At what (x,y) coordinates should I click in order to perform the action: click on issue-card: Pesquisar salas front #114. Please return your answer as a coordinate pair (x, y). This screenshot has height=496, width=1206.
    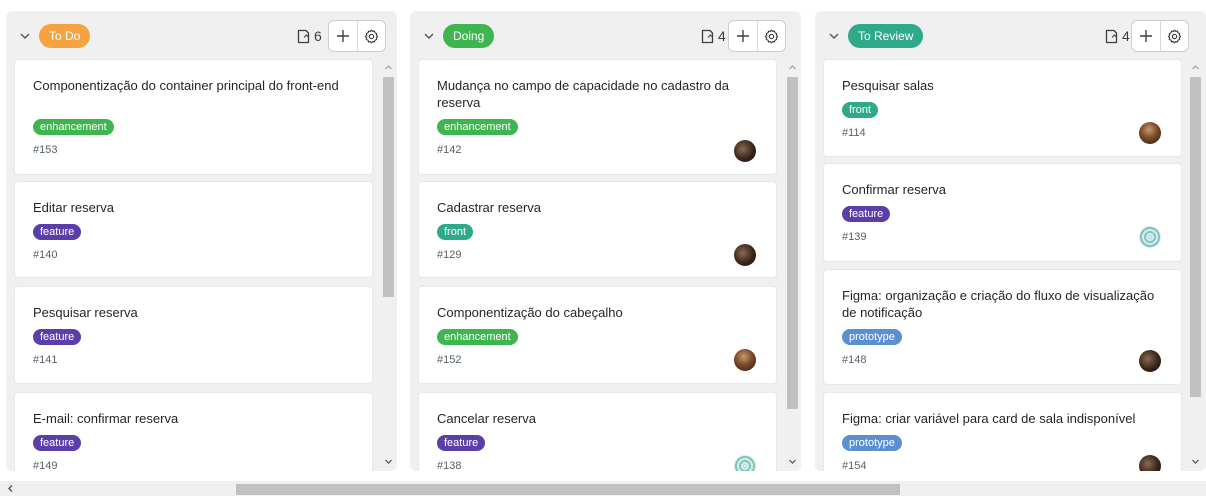
    Looking at the image, I should click on (1002, 108).